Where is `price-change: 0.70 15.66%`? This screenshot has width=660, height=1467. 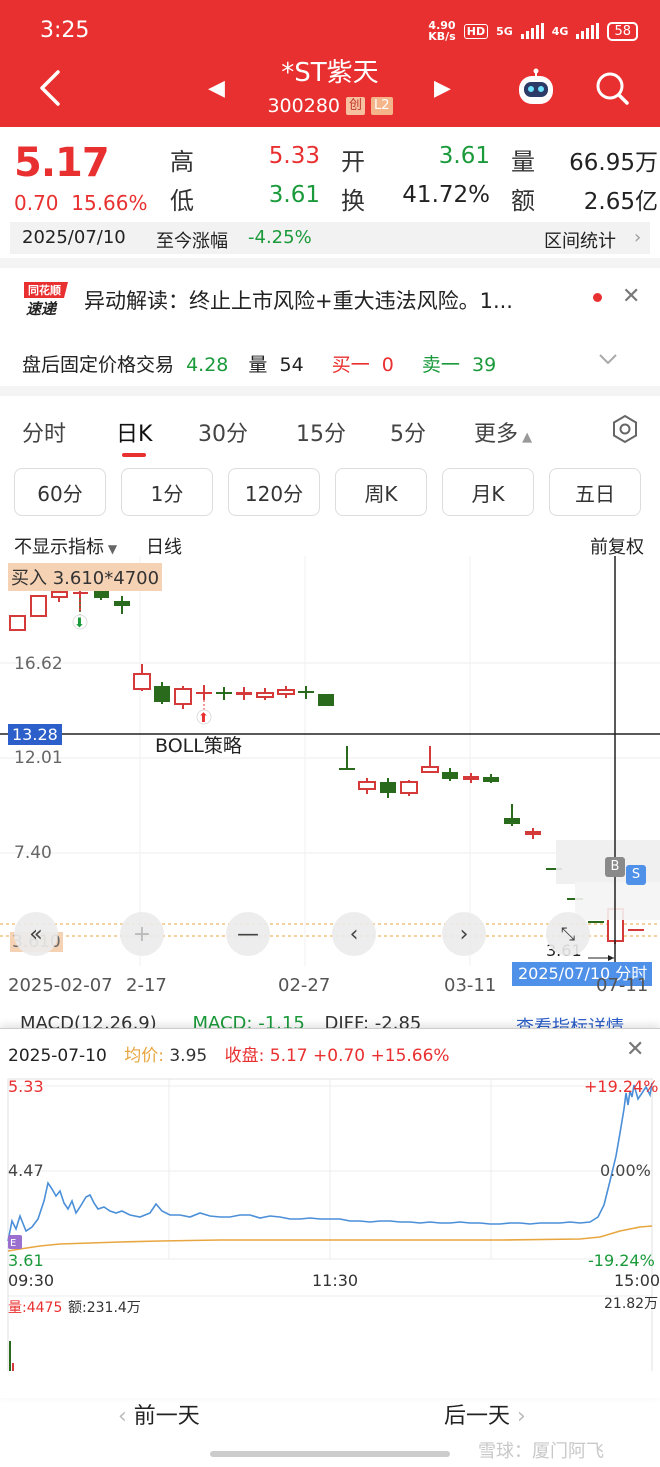 price-change: 0.70 15.66% is located at coordinates (81, 203).